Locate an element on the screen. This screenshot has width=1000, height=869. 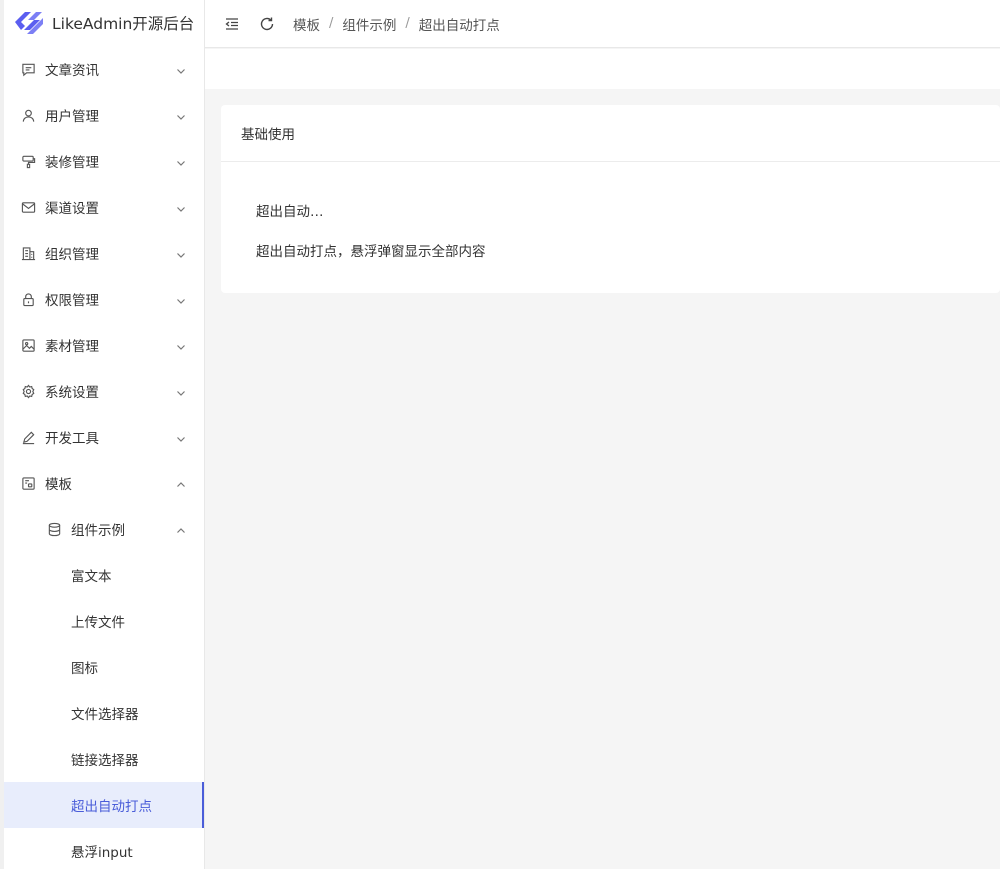
card-title: 基础使用 is located at coordinates (610, 133).